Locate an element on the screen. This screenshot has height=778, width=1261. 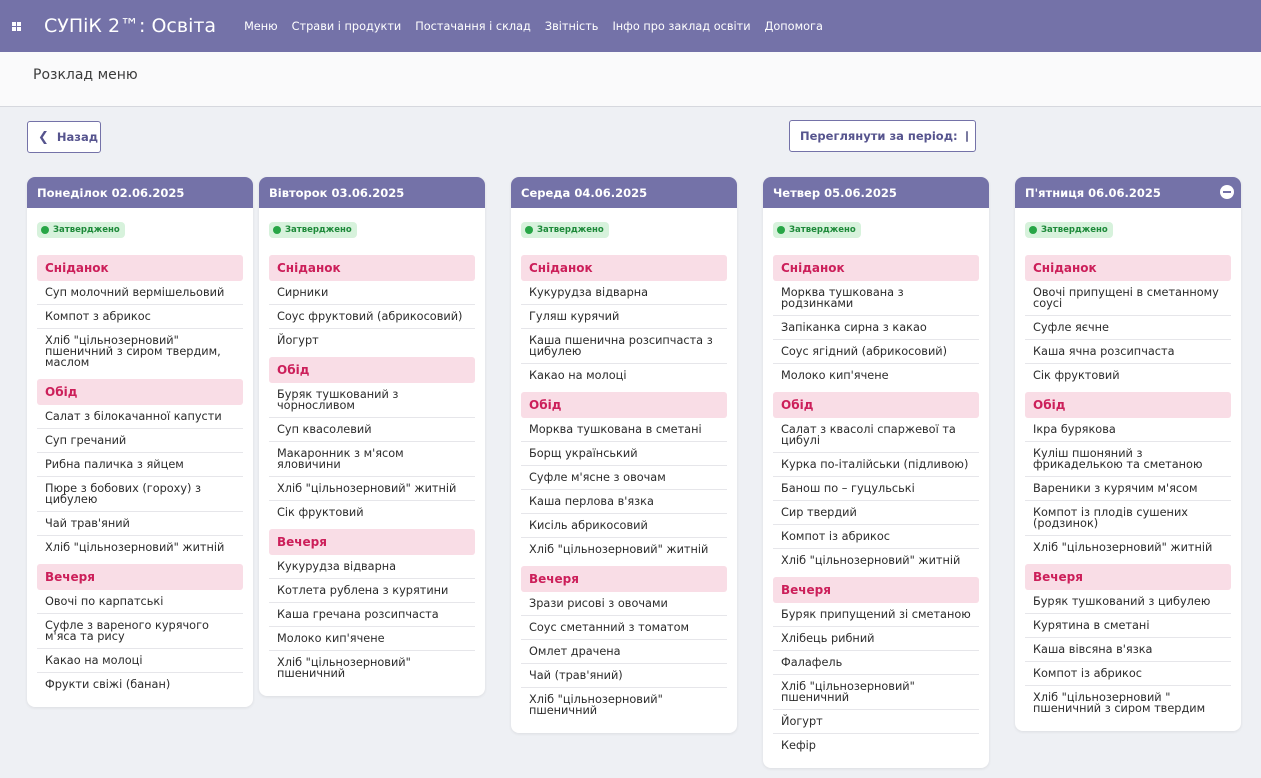
dish-item: Ікра бурякова is located at coordinates (1128, 430).